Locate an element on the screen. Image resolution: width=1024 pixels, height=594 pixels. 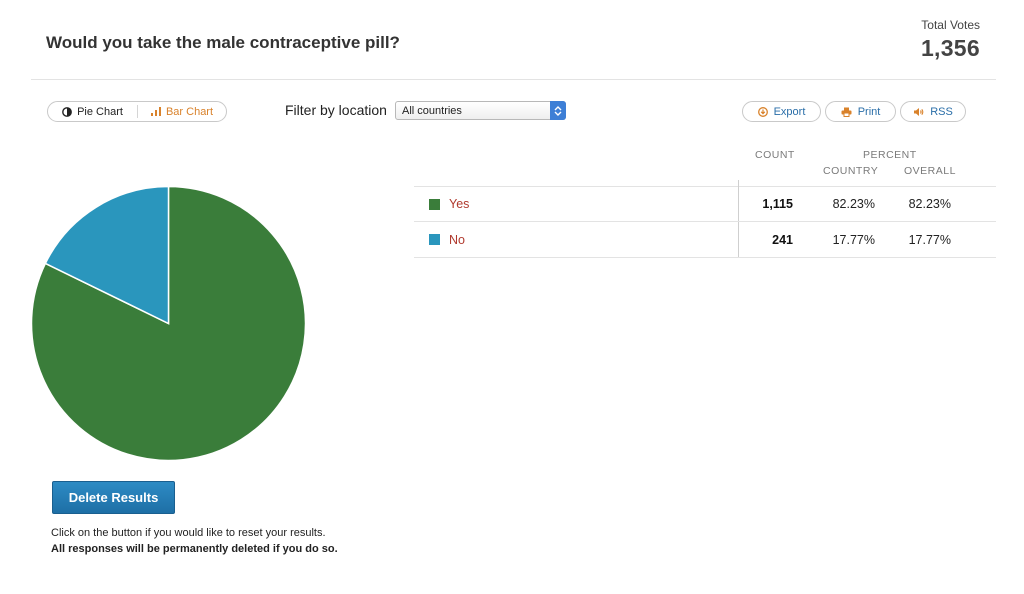
table-row: No 241 17.77% 17.77% is located at coordinates (705, 239).